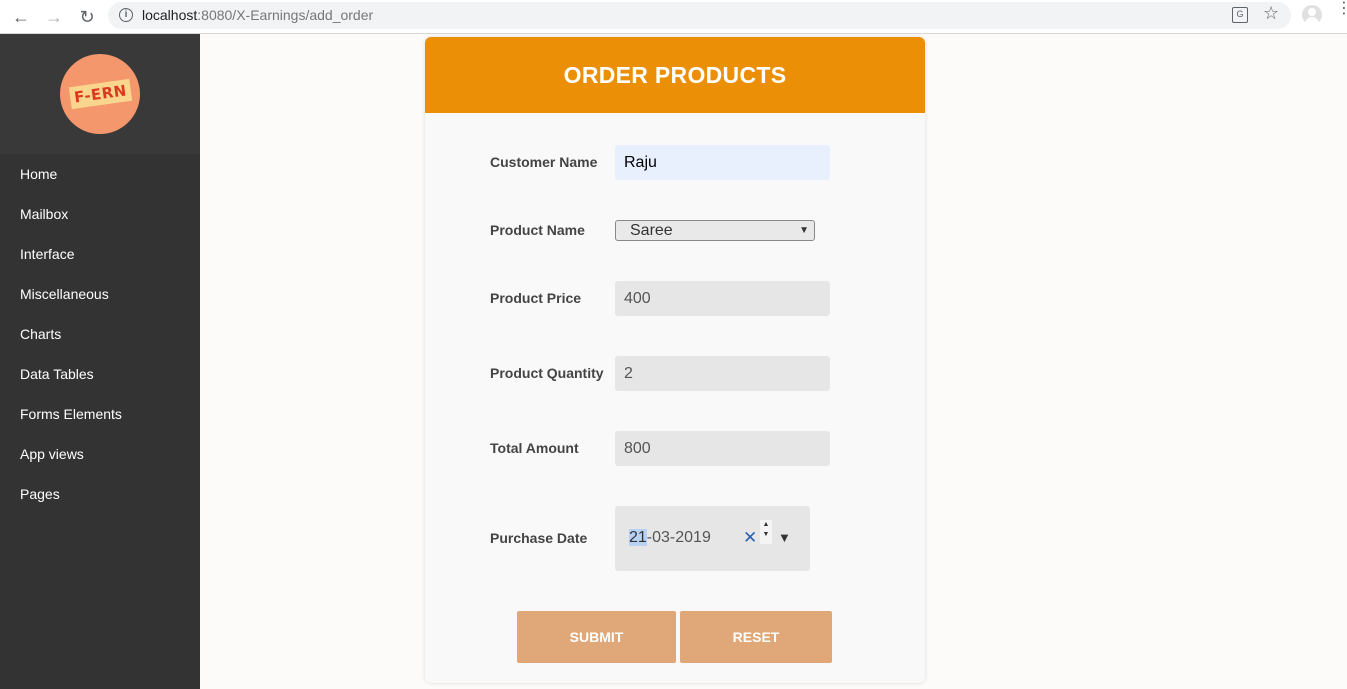 This screenshot has width=1347, height=689. I want to click on date-rest-segment: -03-2019, so click(679, 537).